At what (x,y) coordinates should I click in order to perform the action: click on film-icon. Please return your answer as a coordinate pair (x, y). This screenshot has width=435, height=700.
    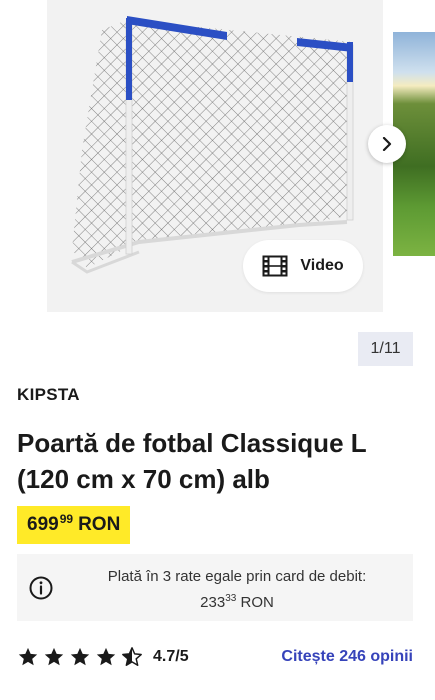
    Looking at the image, I should click on (275, 266).